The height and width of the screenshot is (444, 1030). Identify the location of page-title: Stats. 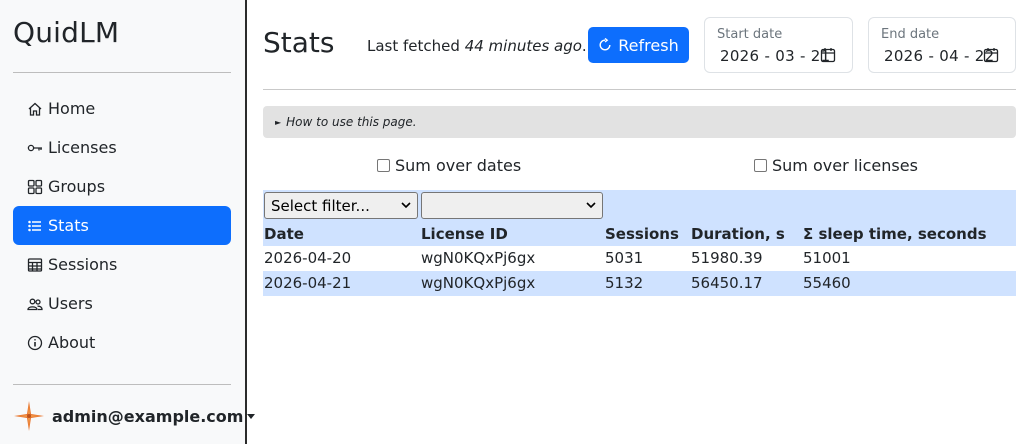
(299, 42).